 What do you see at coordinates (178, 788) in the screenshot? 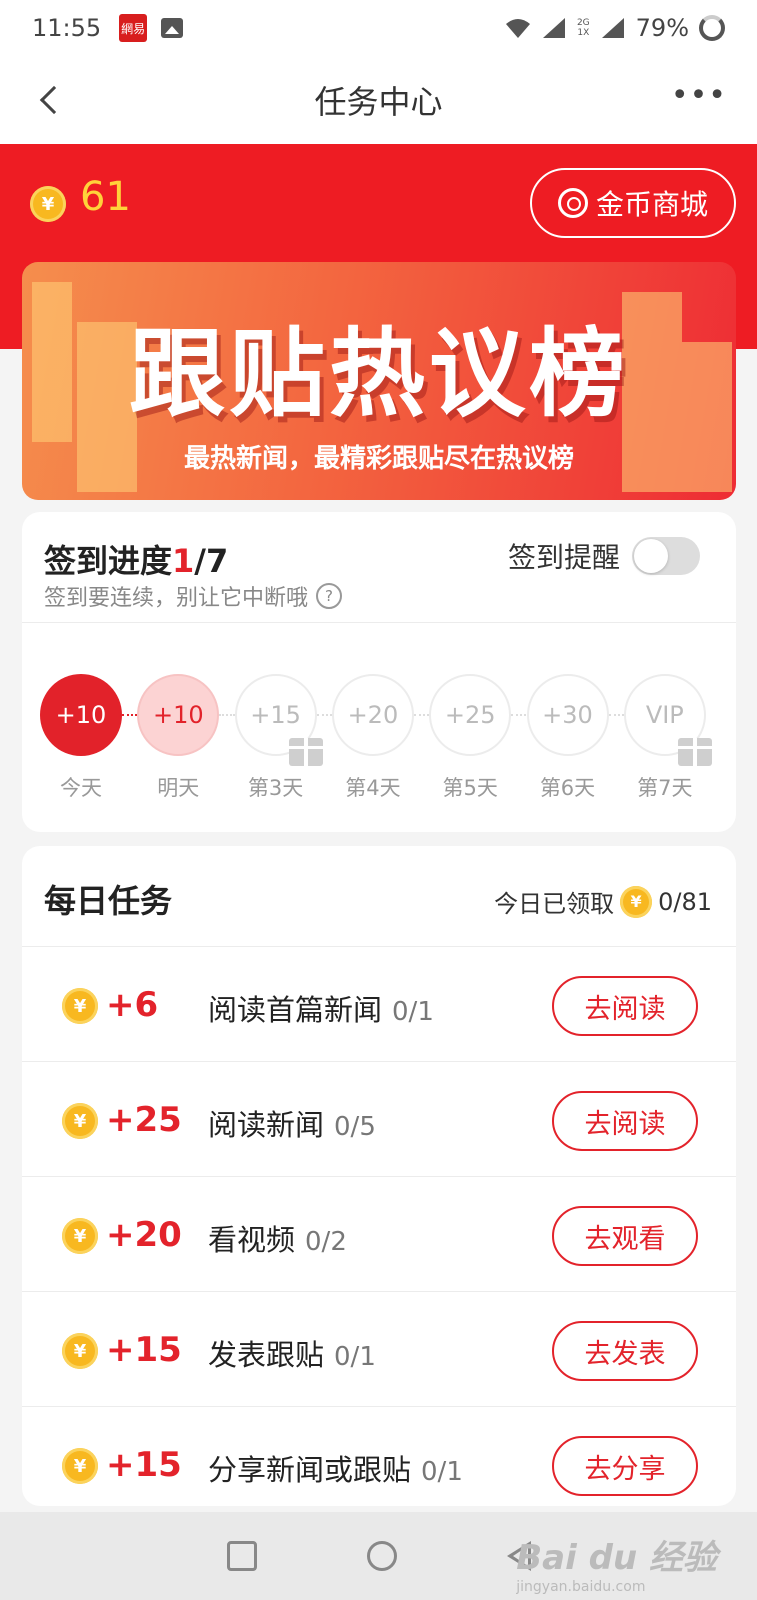
I see `day-label: 明天` at bounding box center [178, 788].